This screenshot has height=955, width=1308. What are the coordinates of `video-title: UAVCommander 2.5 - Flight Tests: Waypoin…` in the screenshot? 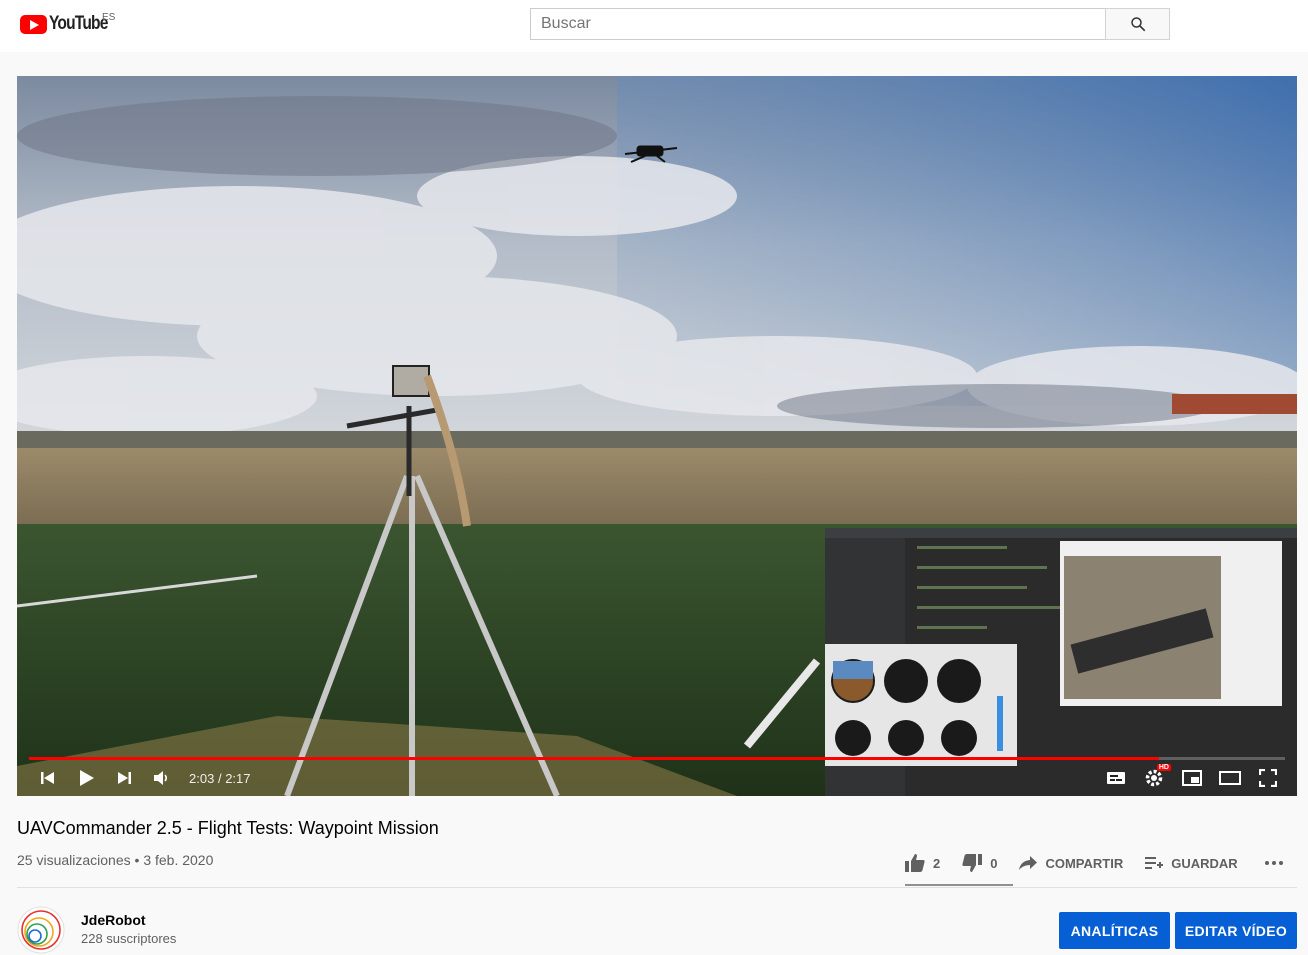 It's located at (228, 828).